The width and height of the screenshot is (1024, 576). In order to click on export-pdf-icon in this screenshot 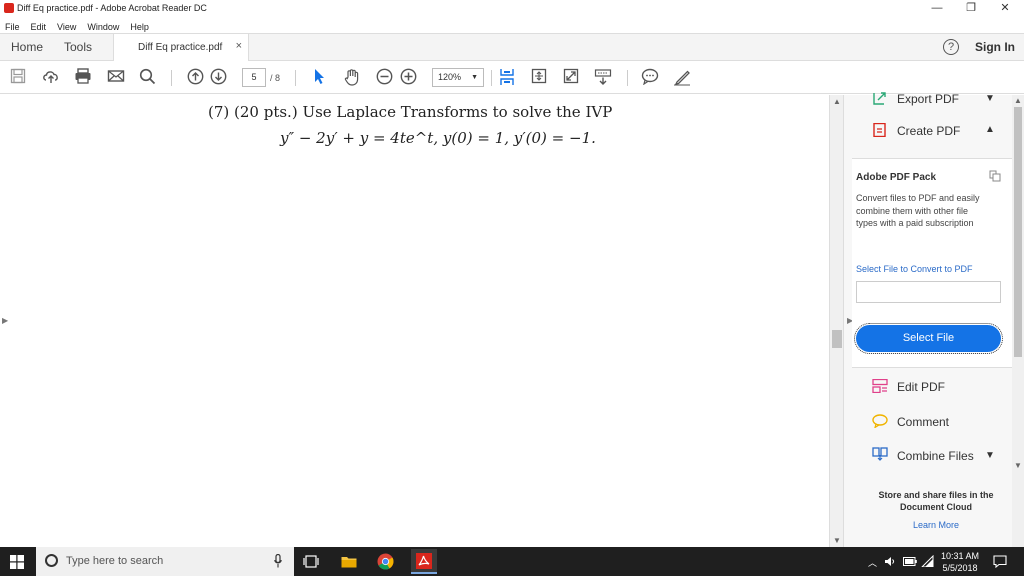, I will do `click(879, 98)`.